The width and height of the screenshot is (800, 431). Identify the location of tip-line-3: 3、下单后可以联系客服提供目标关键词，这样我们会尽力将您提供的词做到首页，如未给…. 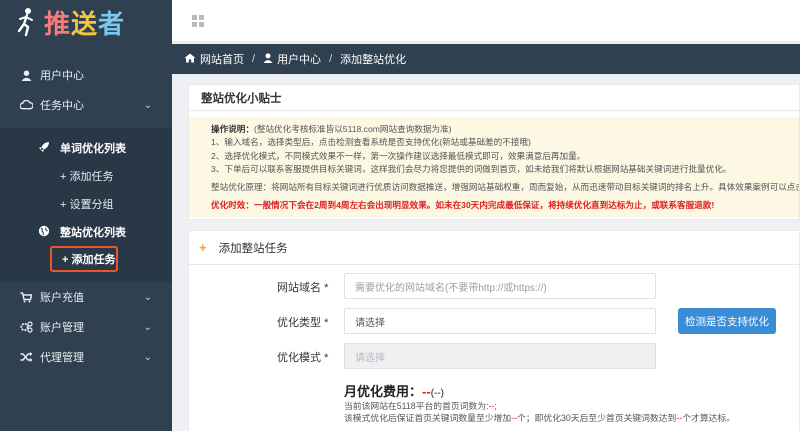
(471, 168).